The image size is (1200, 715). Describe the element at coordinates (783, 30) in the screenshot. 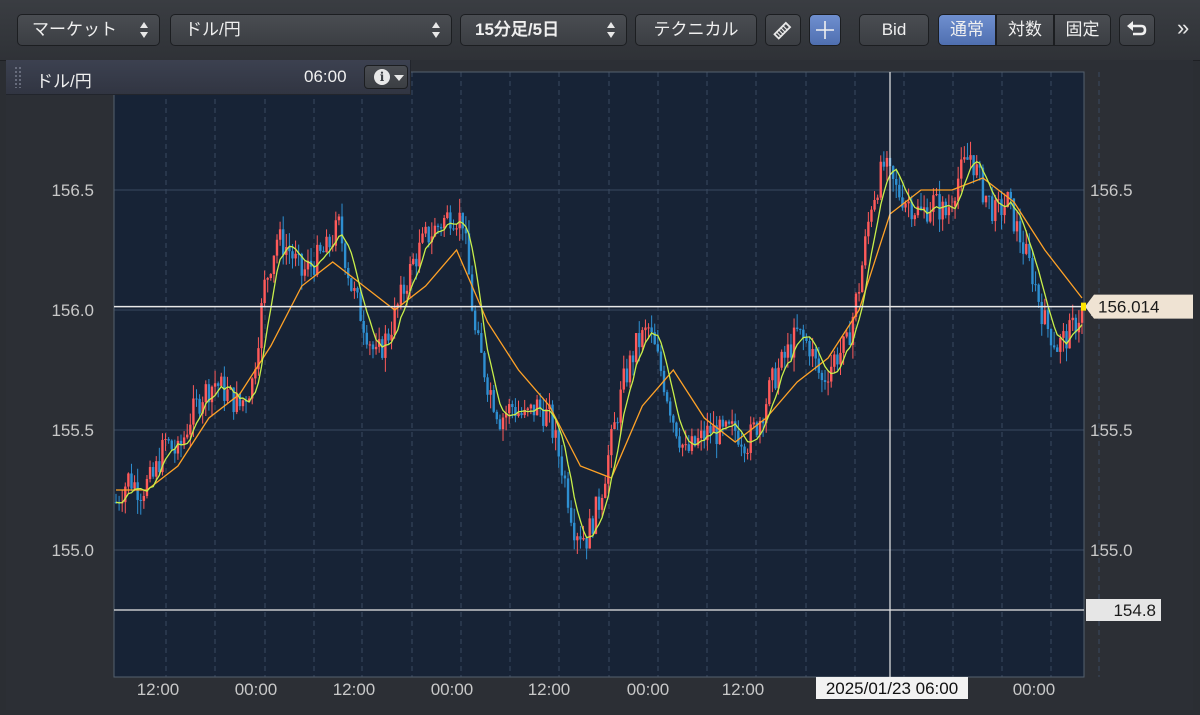

I see `drawing-tool-button` at that location.